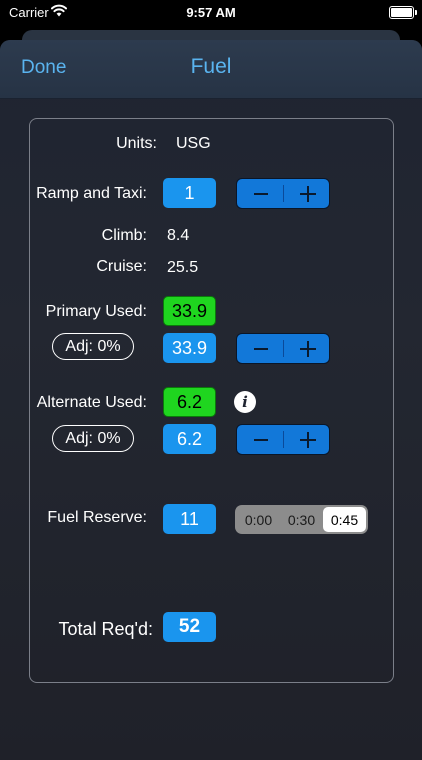 Image resolution: width=422 pixels, height=760 pixels. I want to click on ramp-taxi-minus-button, so click(260, 193).